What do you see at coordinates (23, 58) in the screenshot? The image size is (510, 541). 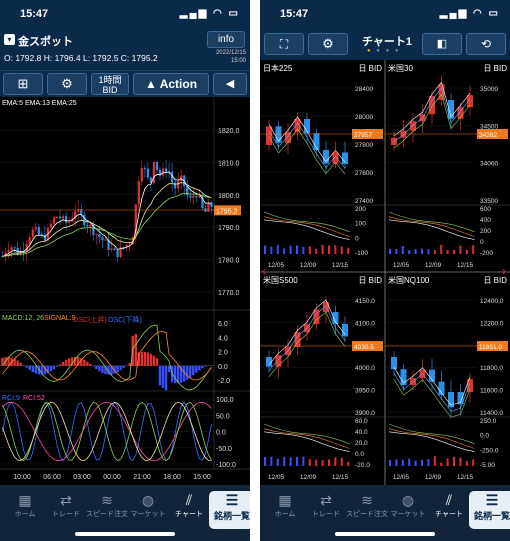 I see `quote-open: O: 1792.8` at bounding box center [23, 58].